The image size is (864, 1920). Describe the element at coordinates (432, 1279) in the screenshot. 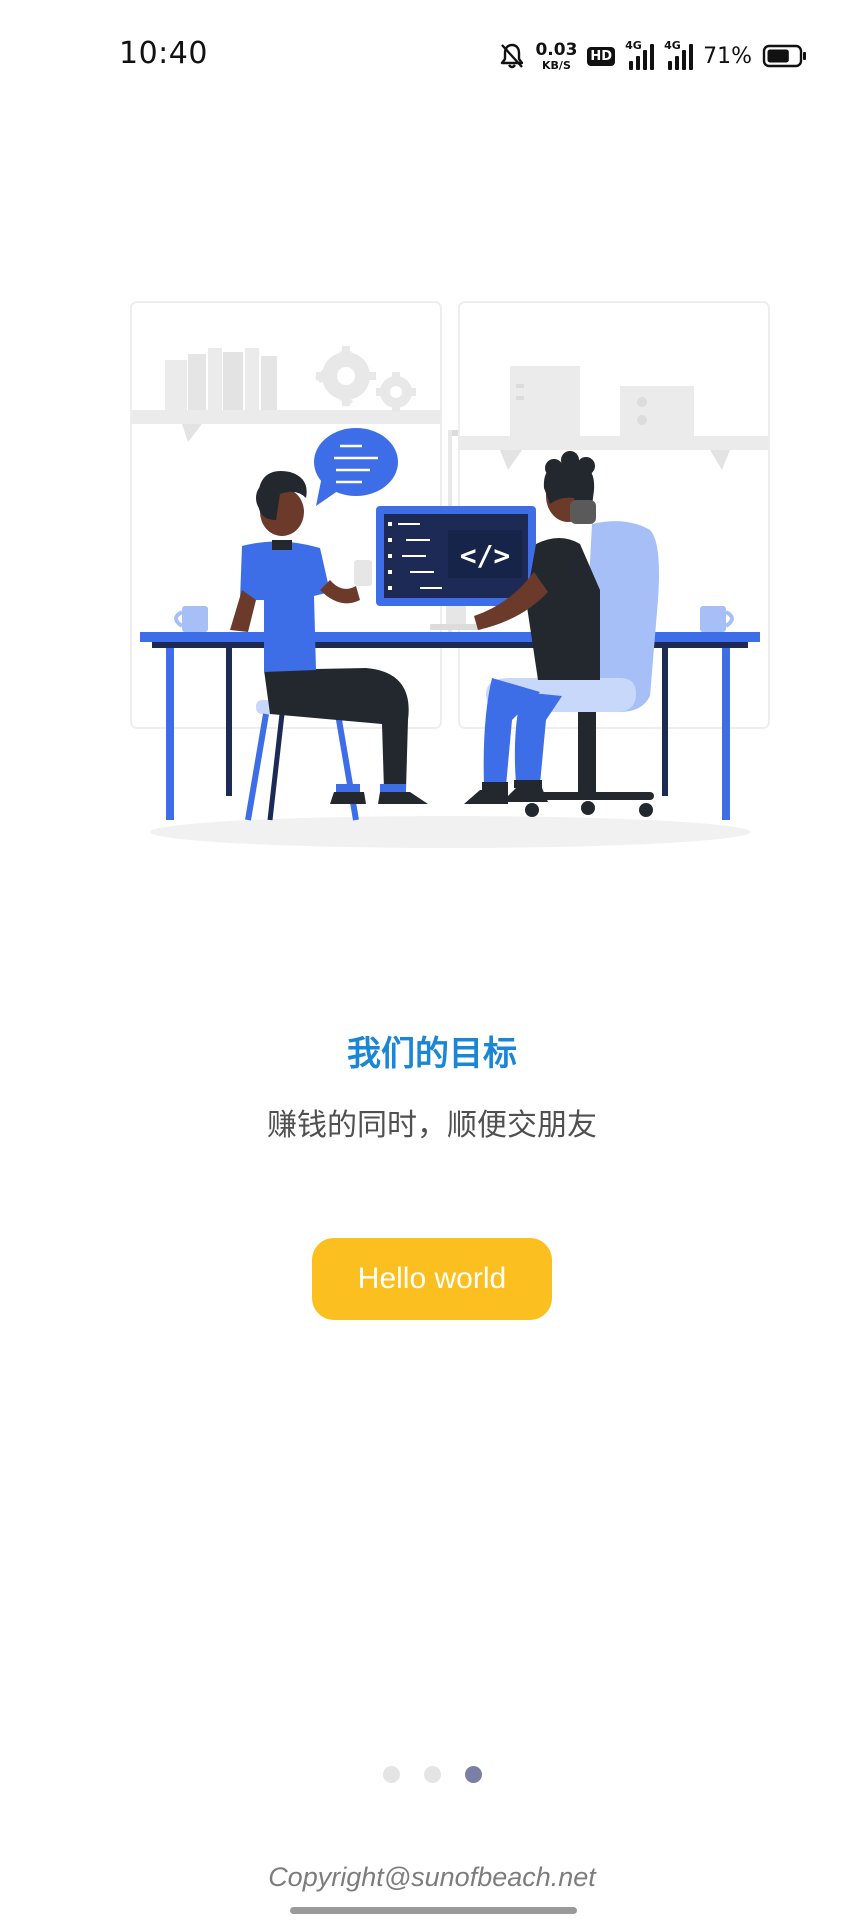

I see `hello-world-button: Hello world` at that location.